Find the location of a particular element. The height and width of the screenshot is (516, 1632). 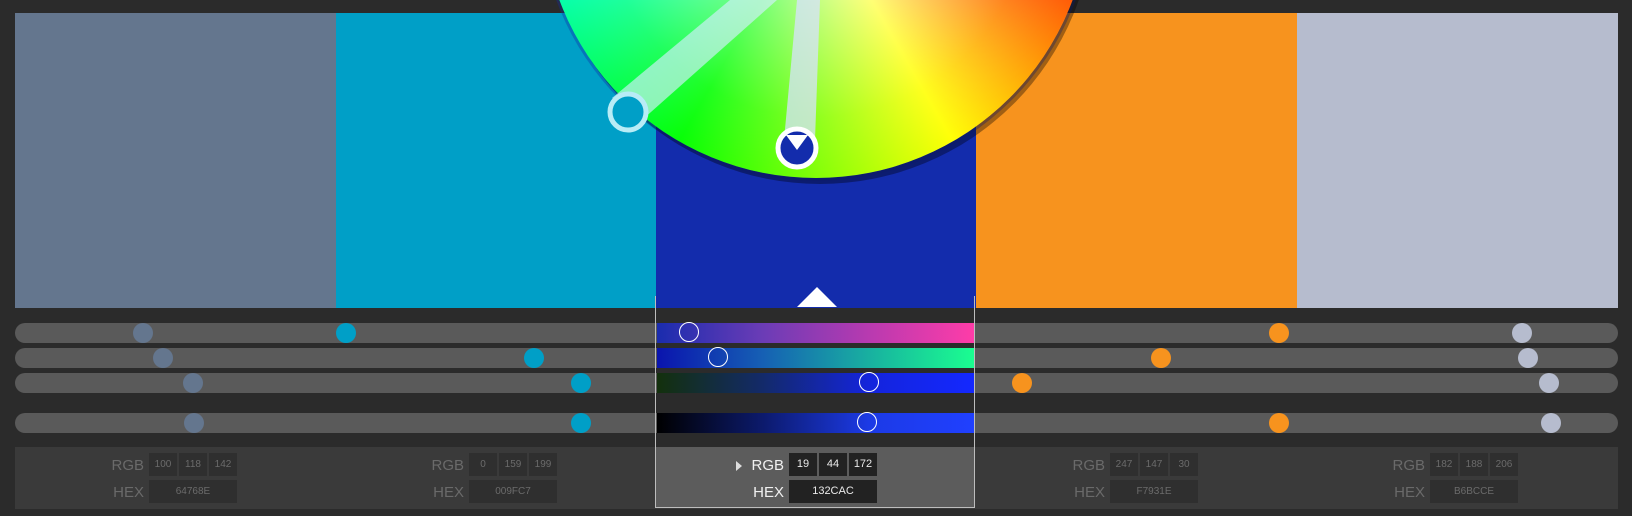

swatch-2-g: 159 is located at coordinates (513, 464).